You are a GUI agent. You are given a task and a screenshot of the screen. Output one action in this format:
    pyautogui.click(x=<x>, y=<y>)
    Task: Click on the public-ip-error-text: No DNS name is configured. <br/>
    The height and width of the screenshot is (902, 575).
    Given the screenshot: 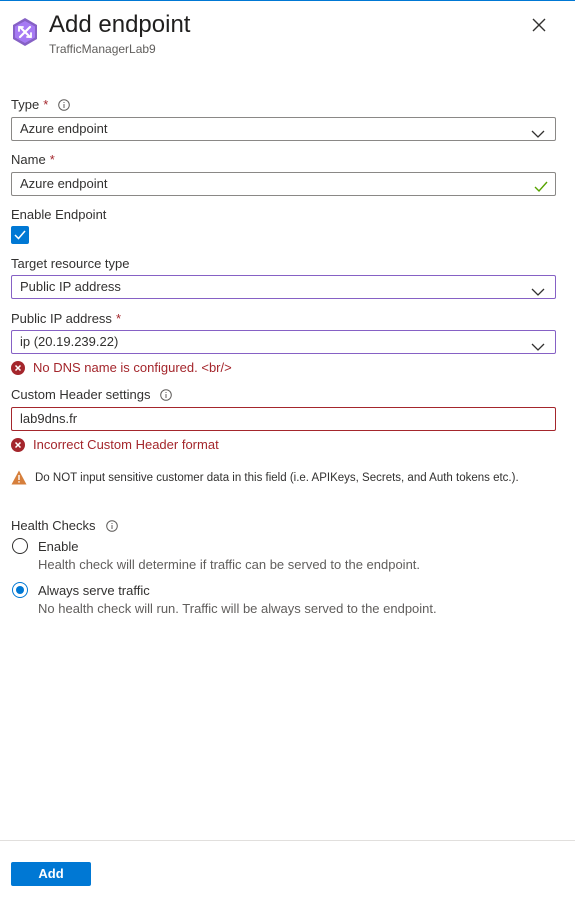 What is the action you would take?
    pyautogui.click(x=132, y=367)
    